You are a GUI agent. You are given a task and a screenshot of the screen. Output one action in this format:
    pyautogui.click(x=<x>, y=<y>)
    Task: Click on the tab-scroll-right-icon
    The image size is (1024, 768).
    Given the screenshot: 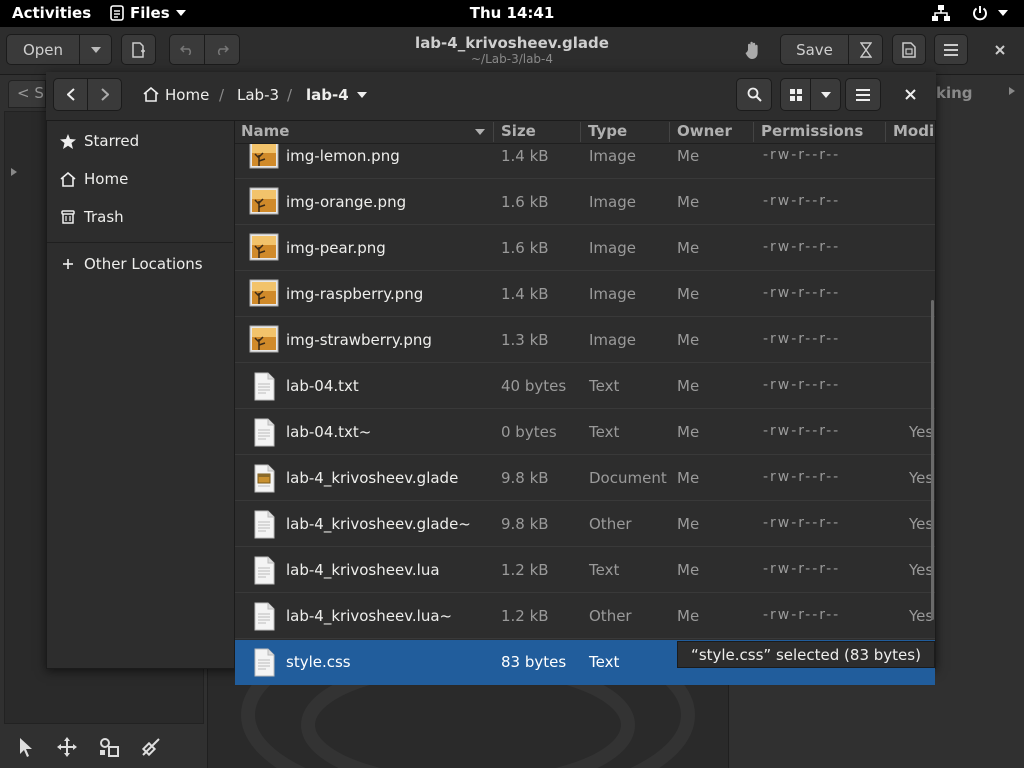 What is the action you would take?
    pyautogui.click(x=1012, y=91)
    